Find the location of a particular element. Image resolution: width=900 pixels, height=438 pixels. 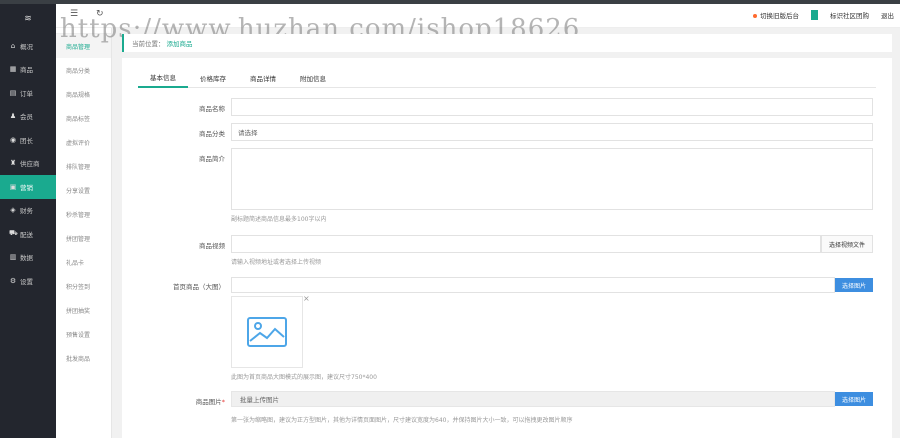

gallery-label: 商品图片* is located at coordinates (210, 402).